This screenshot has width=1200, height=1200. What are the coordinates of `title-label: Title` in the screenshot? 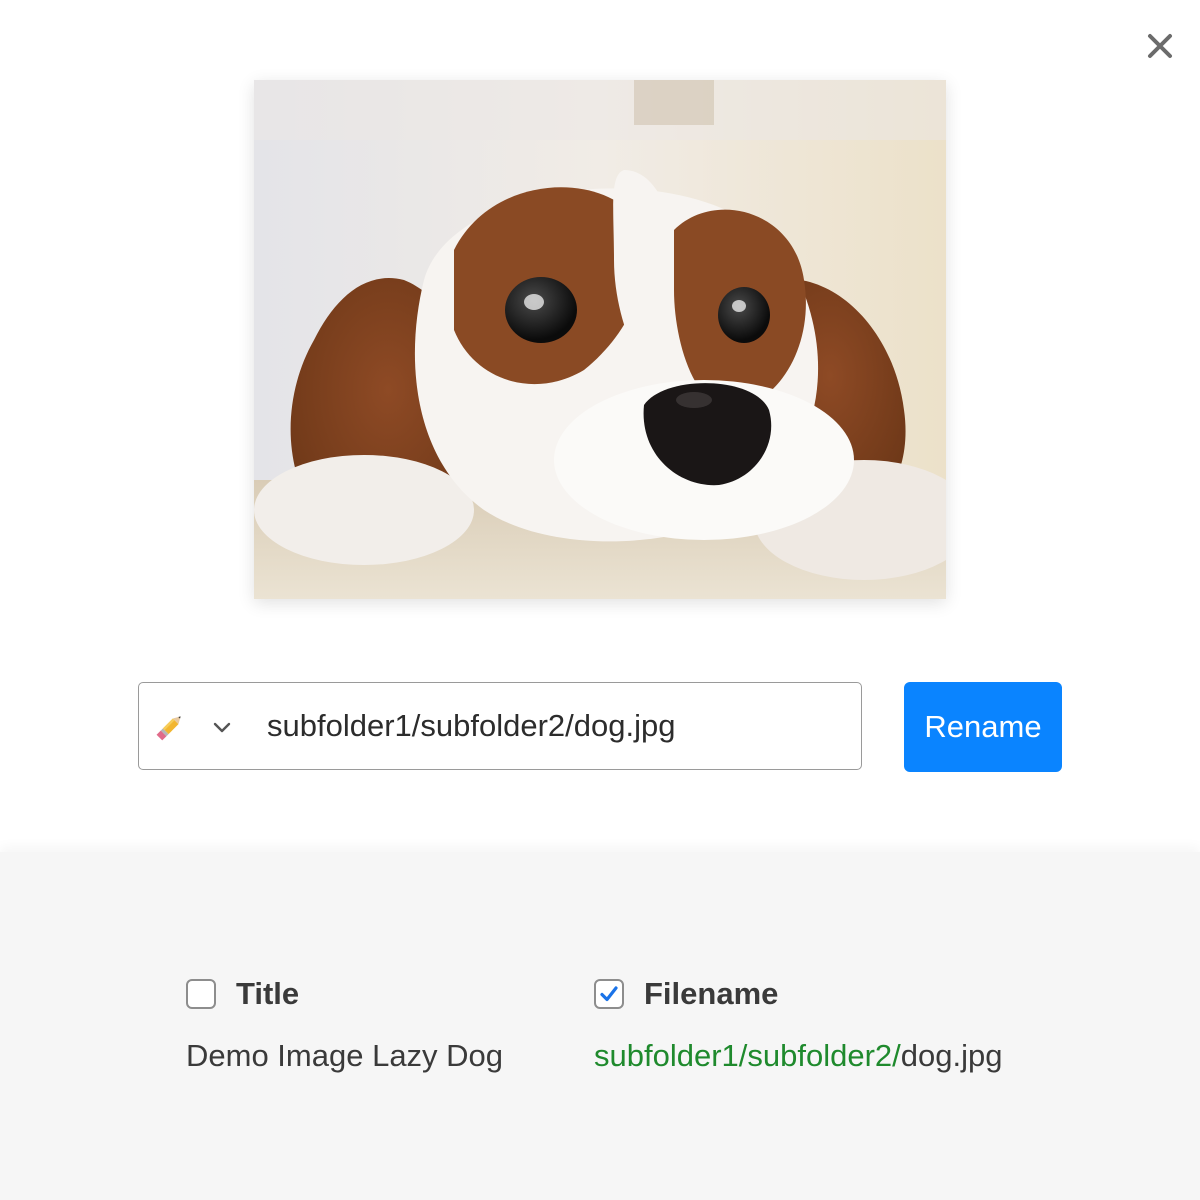 It's located at (268, 993).